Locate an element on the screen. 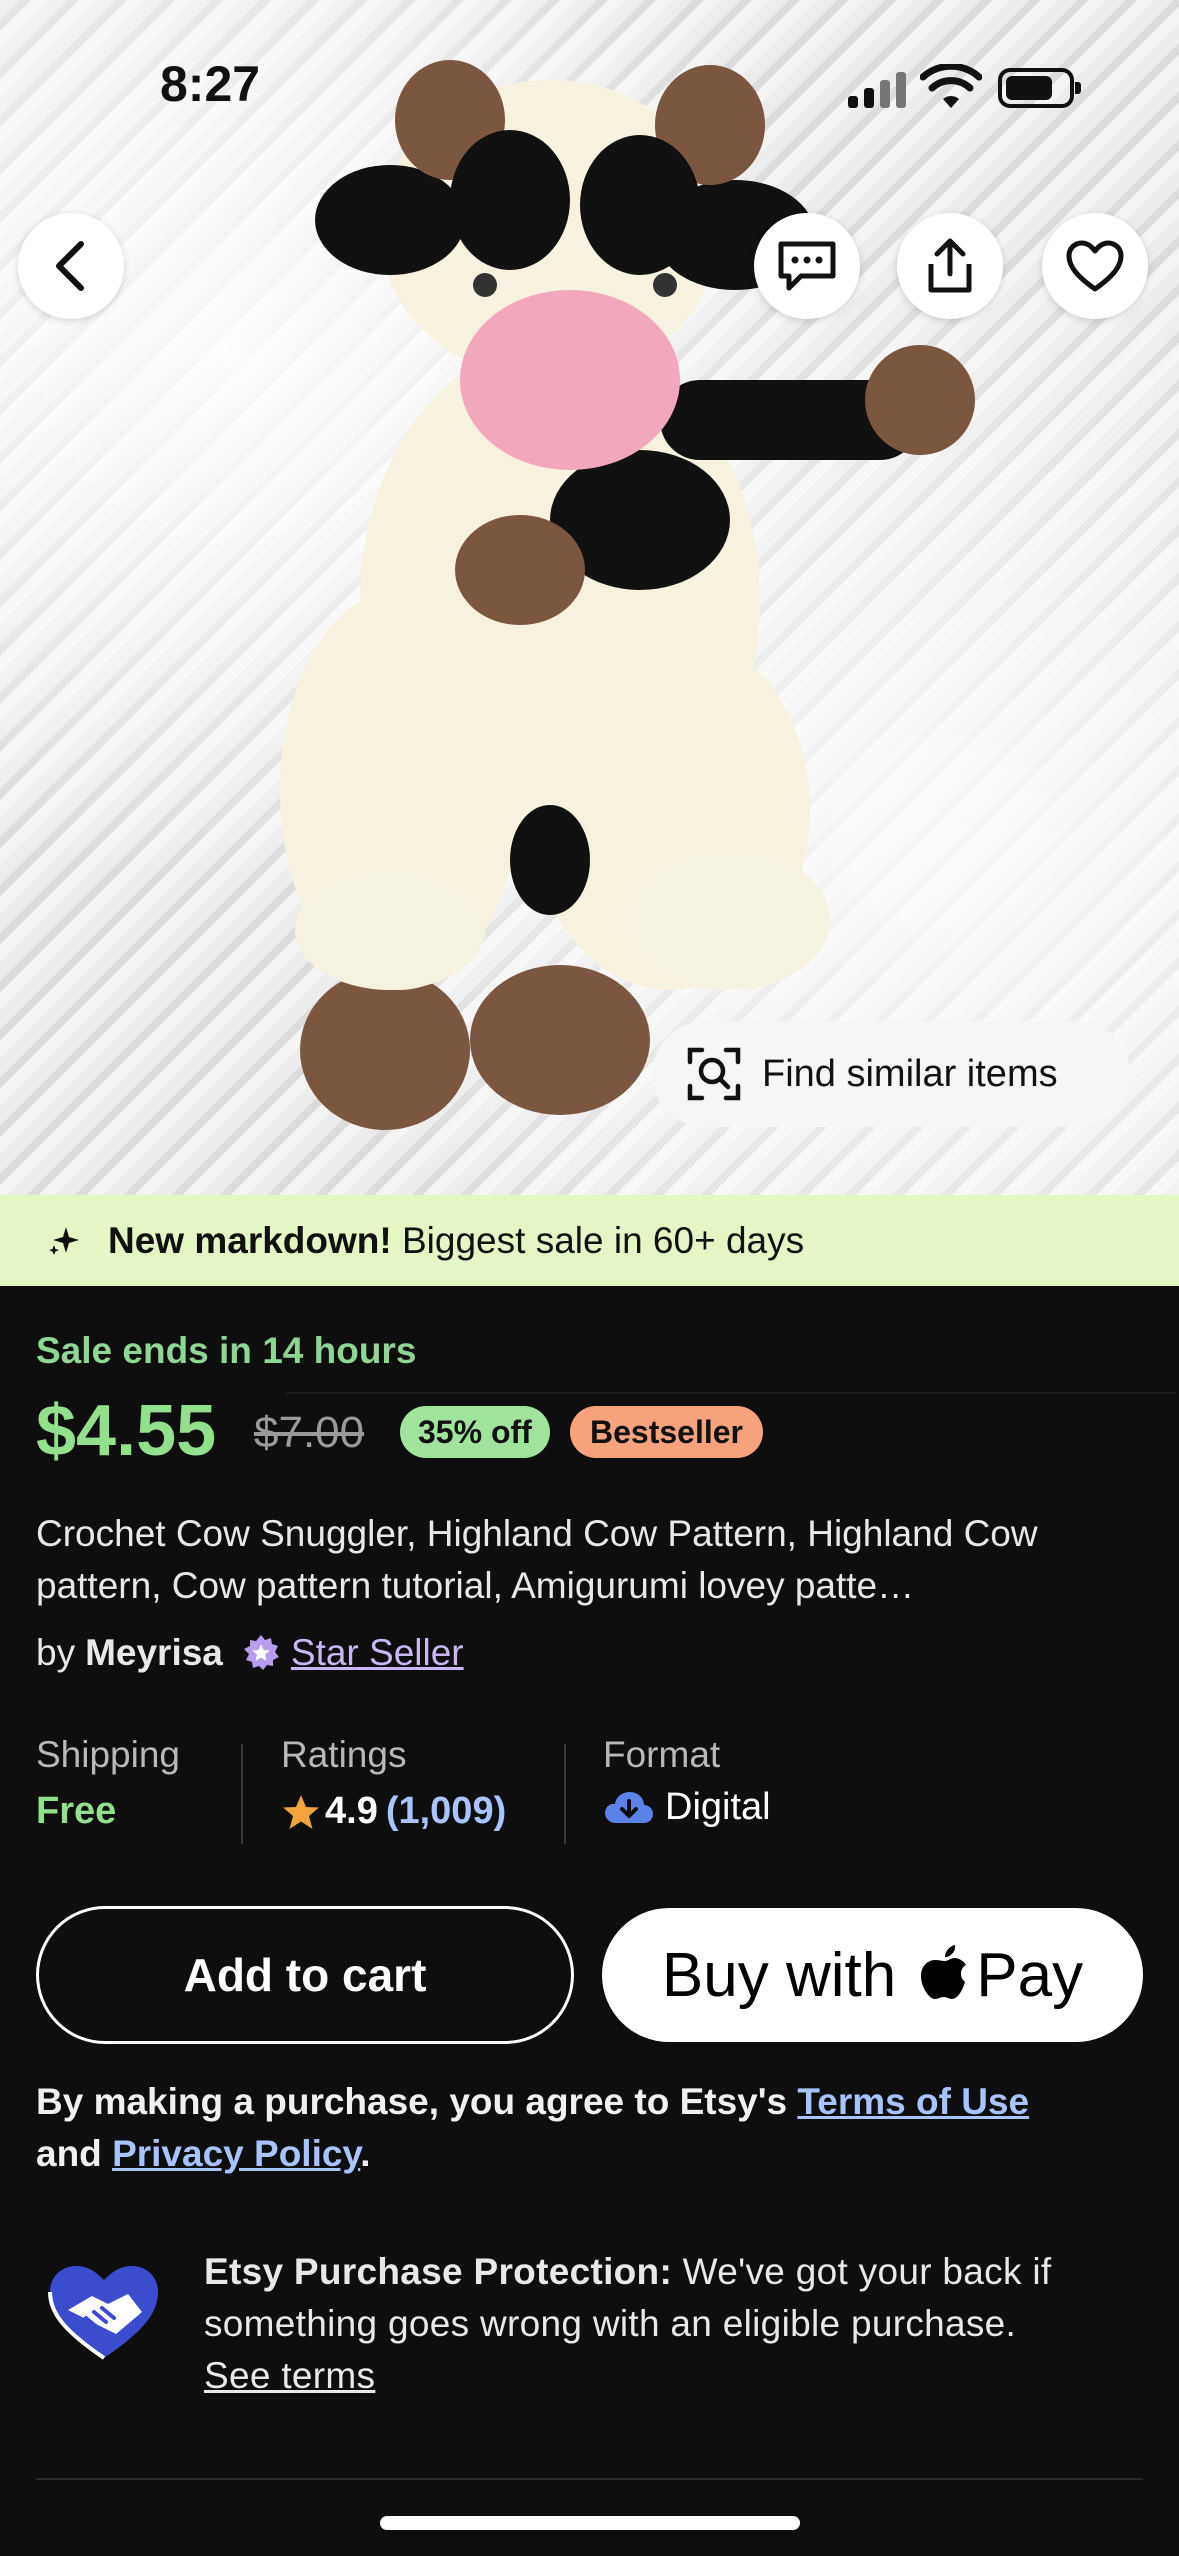 The image size is (1179, 2556). legal-period: . is located at coordinates (365, 2153).